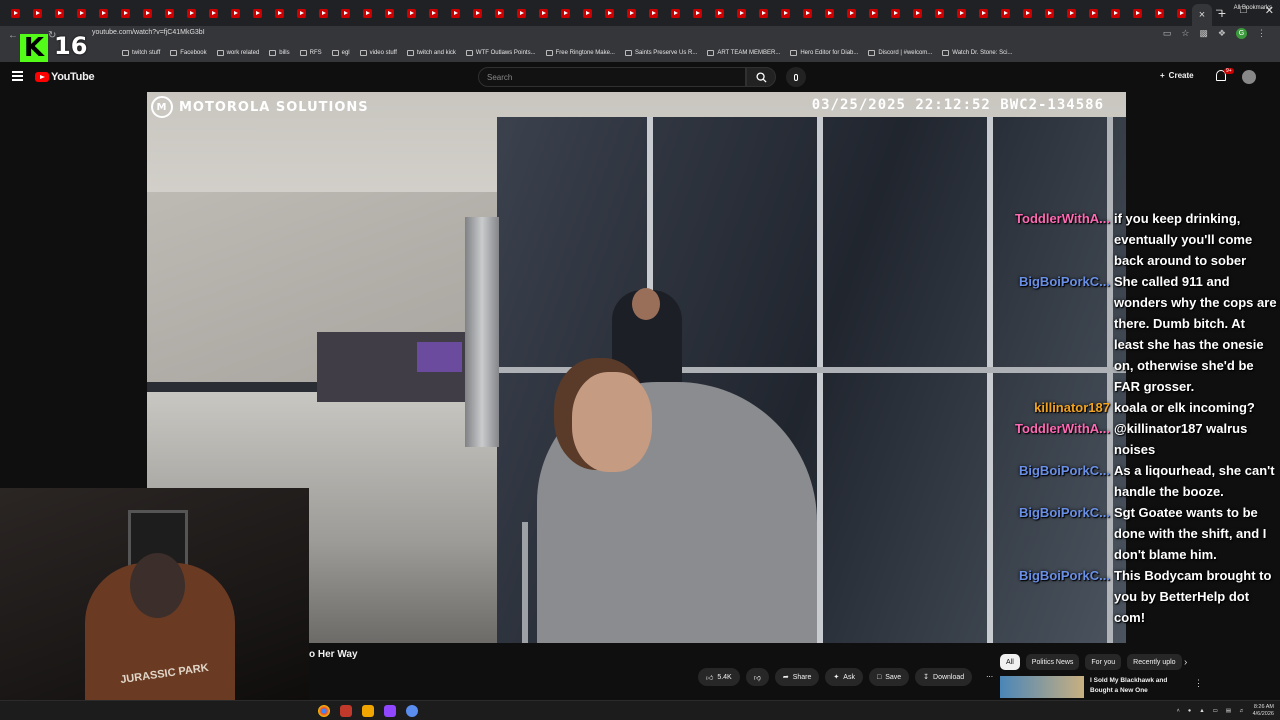  What do you see at coordinates (1263, 711) in the screenshot?
I see `clock: 8:26 AM 4/6/2026` at bounding box center [1263, 711].